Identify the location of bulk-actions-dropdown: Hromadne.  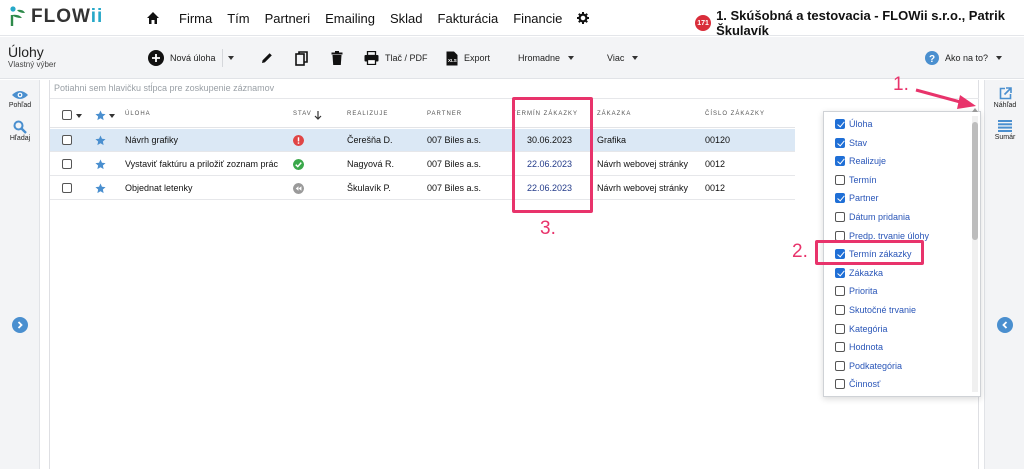
(546, 58).